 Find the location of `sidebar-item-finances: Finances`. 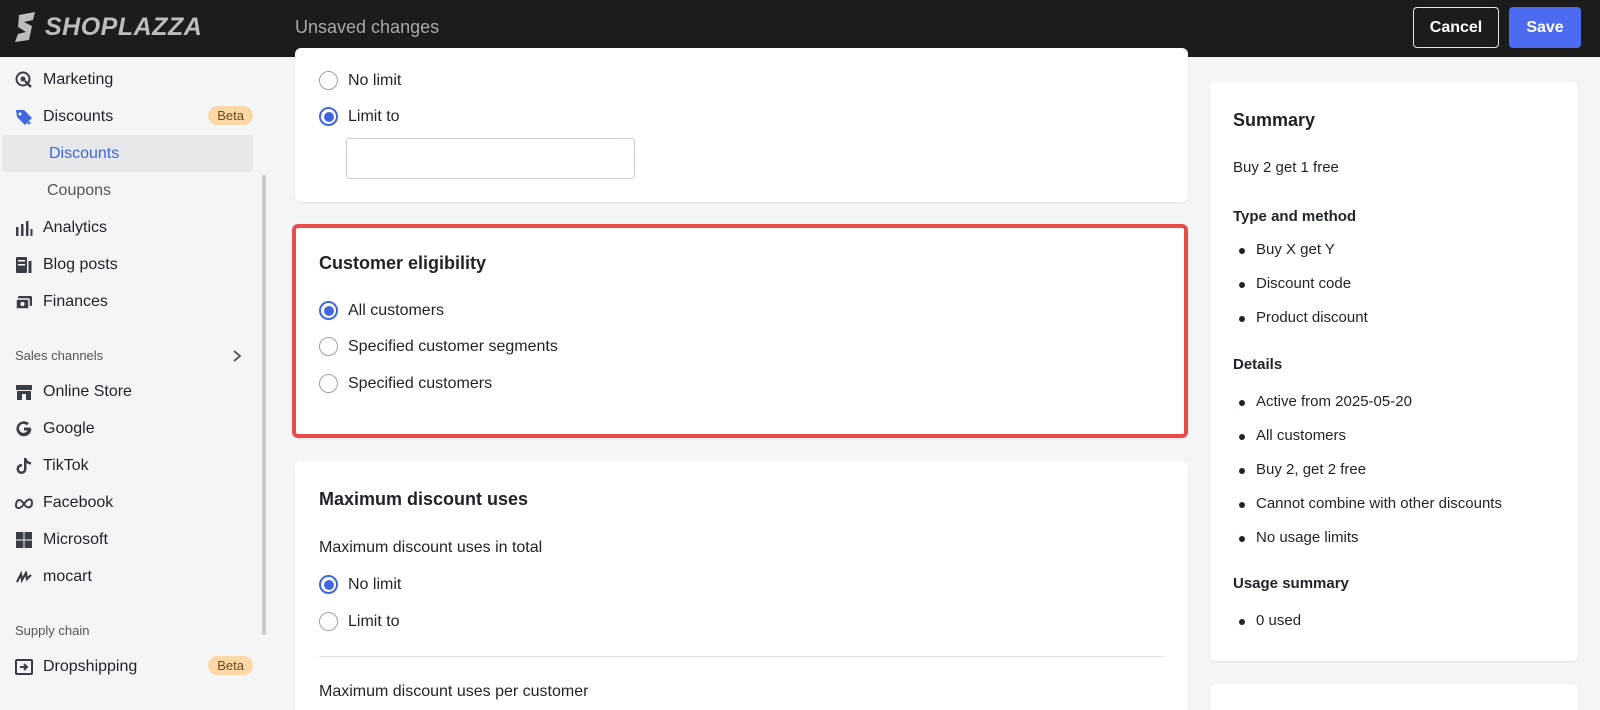

sidebar-item-finances: Finances is located at coordinates (126, 301).